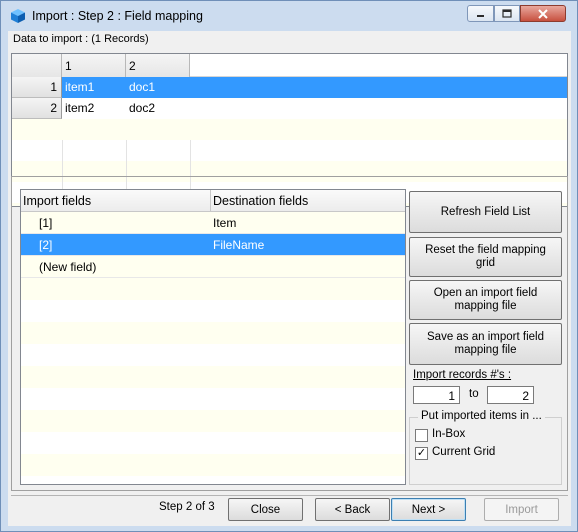 This screenshot has width=578, height=532. I want to click on row-header: 2, so click(37, 108).